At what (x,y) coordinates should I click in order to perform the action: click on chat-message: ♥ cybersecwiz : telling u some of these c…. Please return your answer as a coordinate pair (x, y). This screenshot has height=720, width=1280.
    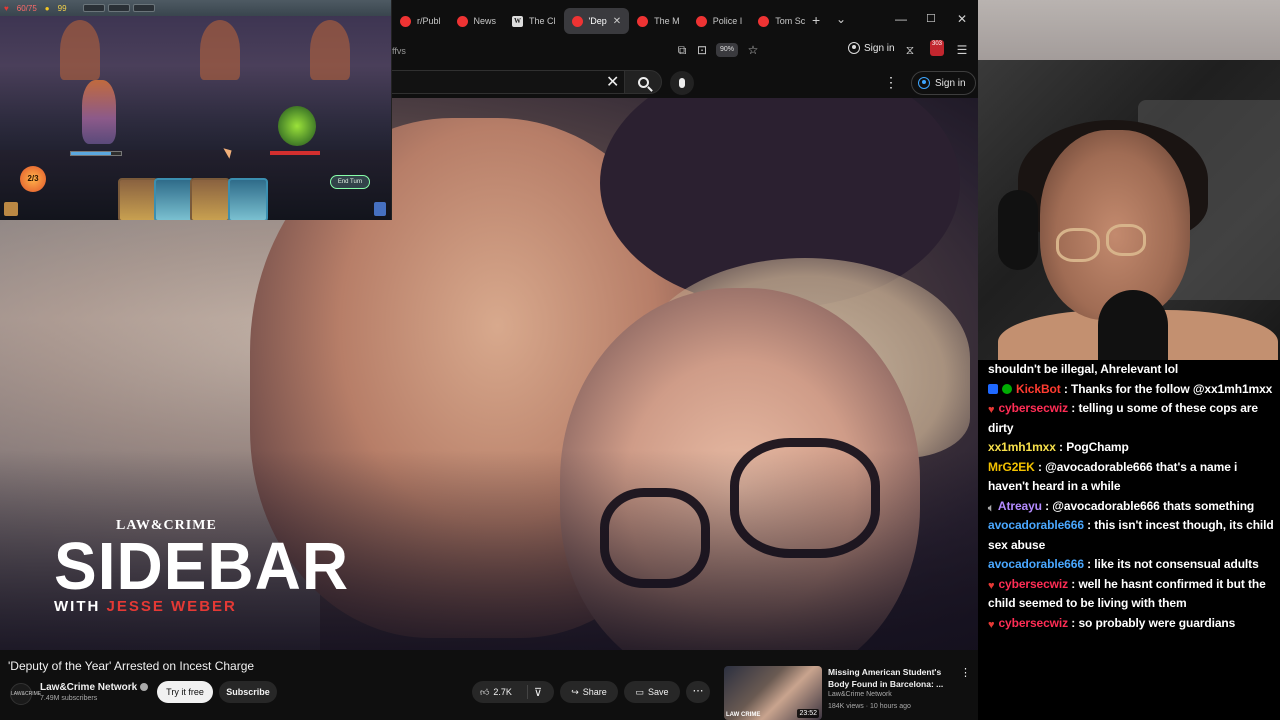
    Looking at the image, I should click on (1131, 418).